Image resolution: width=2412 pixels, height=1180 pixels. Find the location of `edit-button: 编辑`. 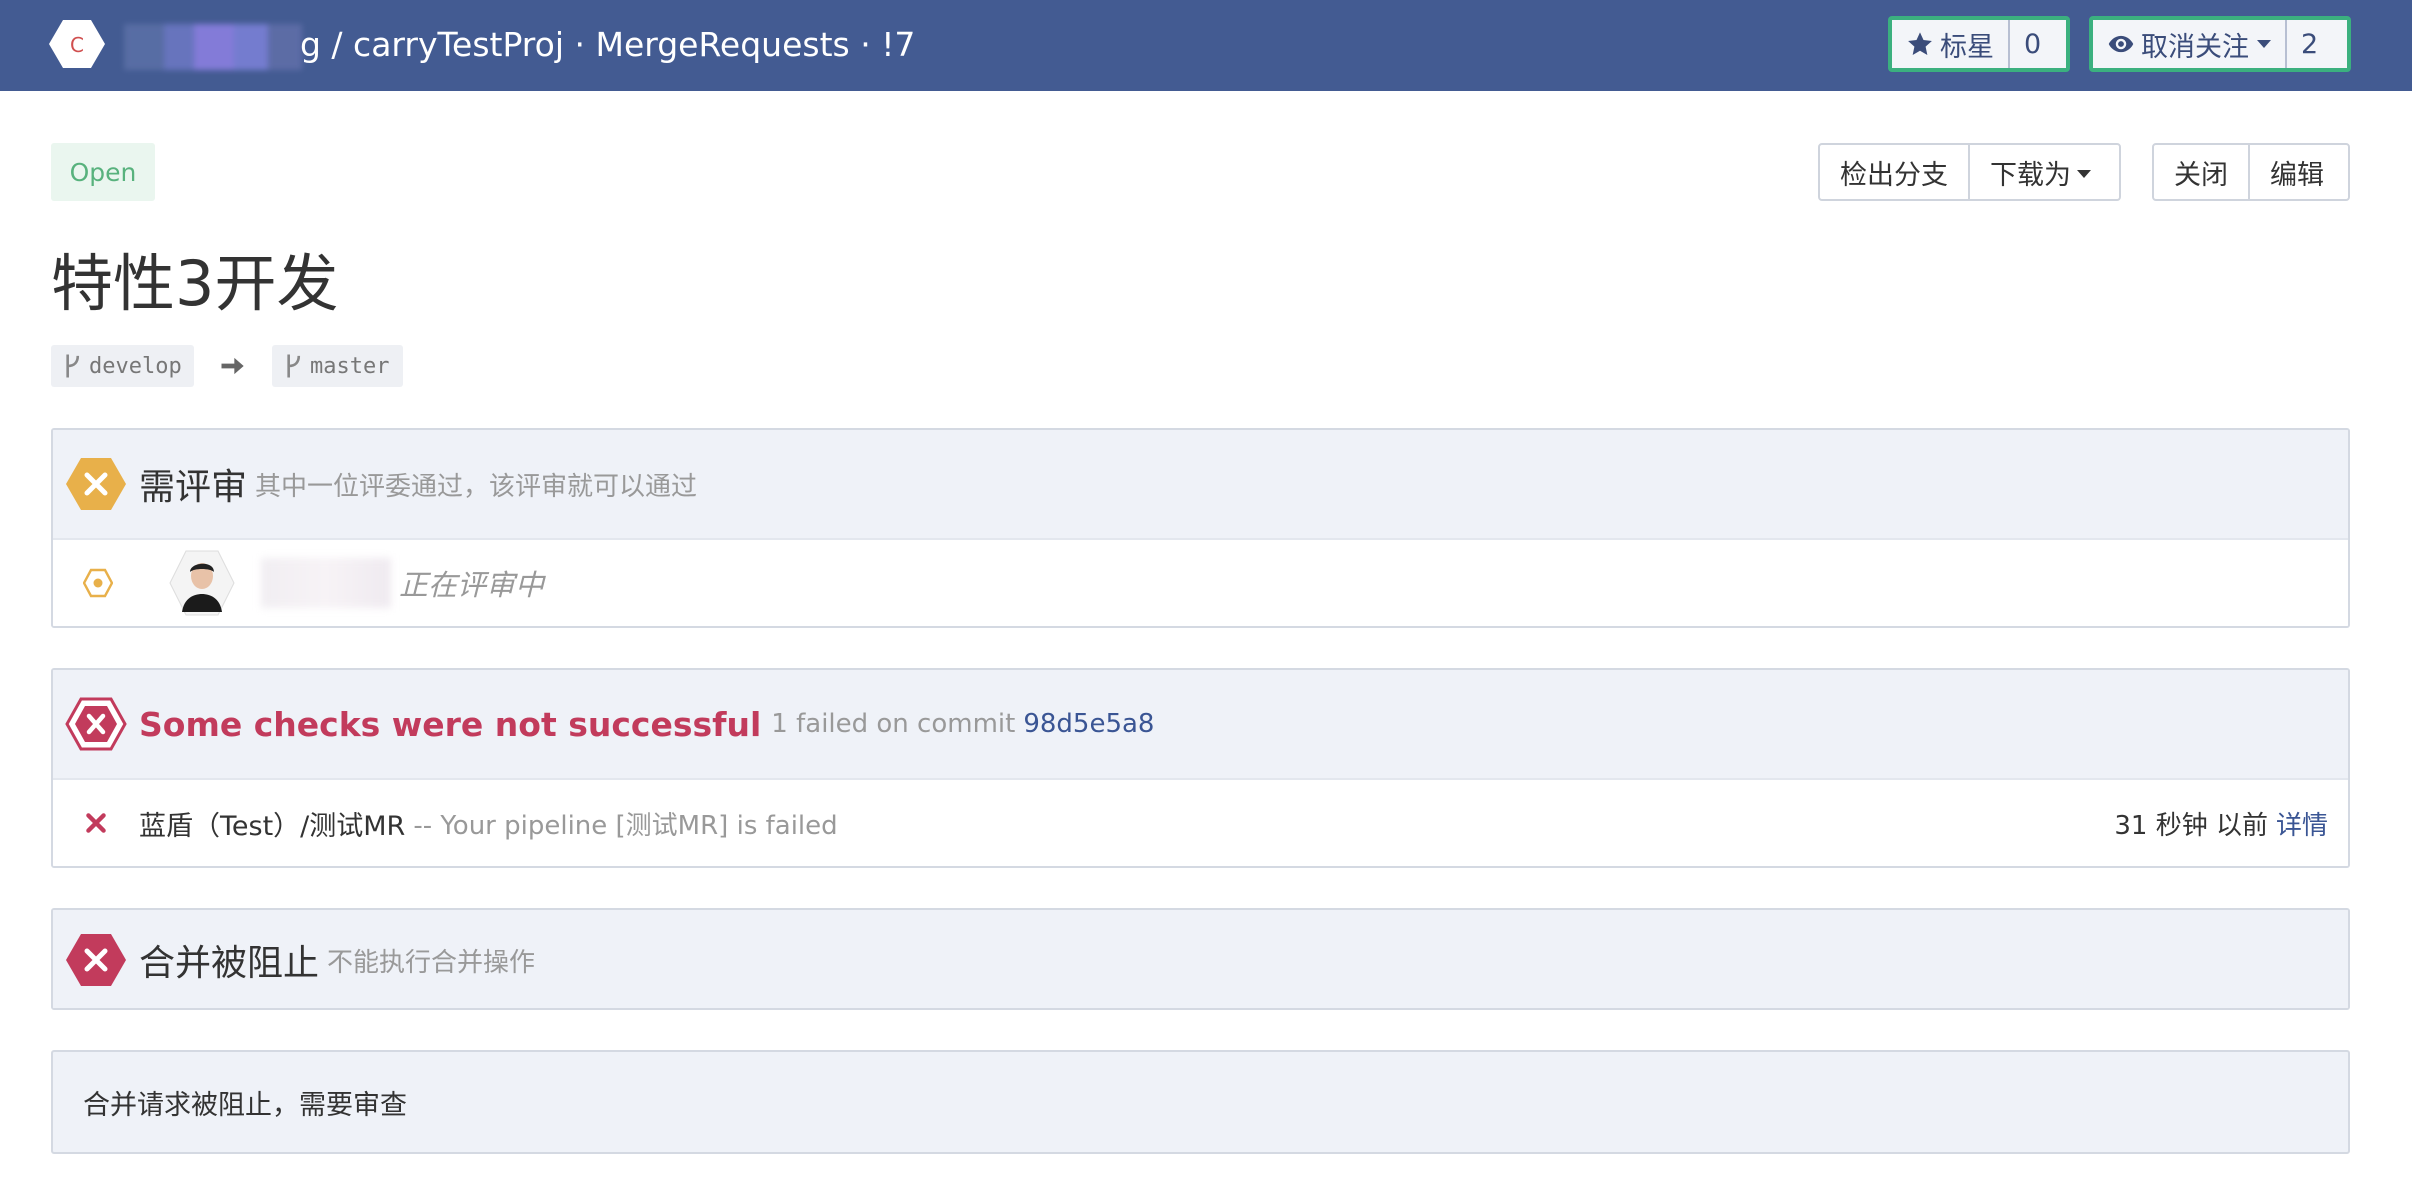

edit-button: 编辑 is located at coordinates (2296, 172).